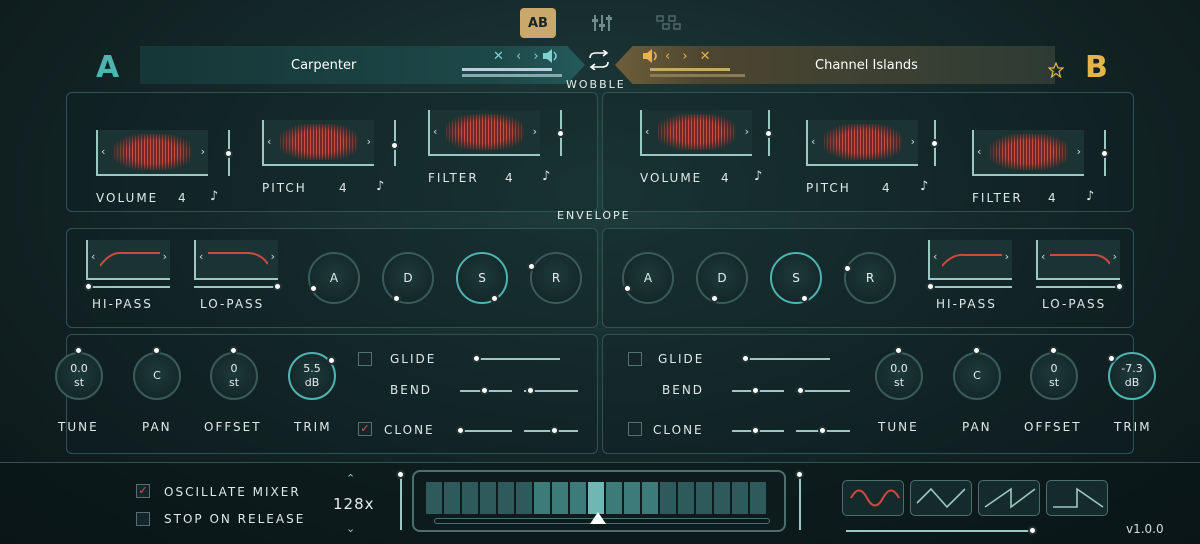  I want to click on pitch-wave-b: ‹ ›, so click(862, 143).